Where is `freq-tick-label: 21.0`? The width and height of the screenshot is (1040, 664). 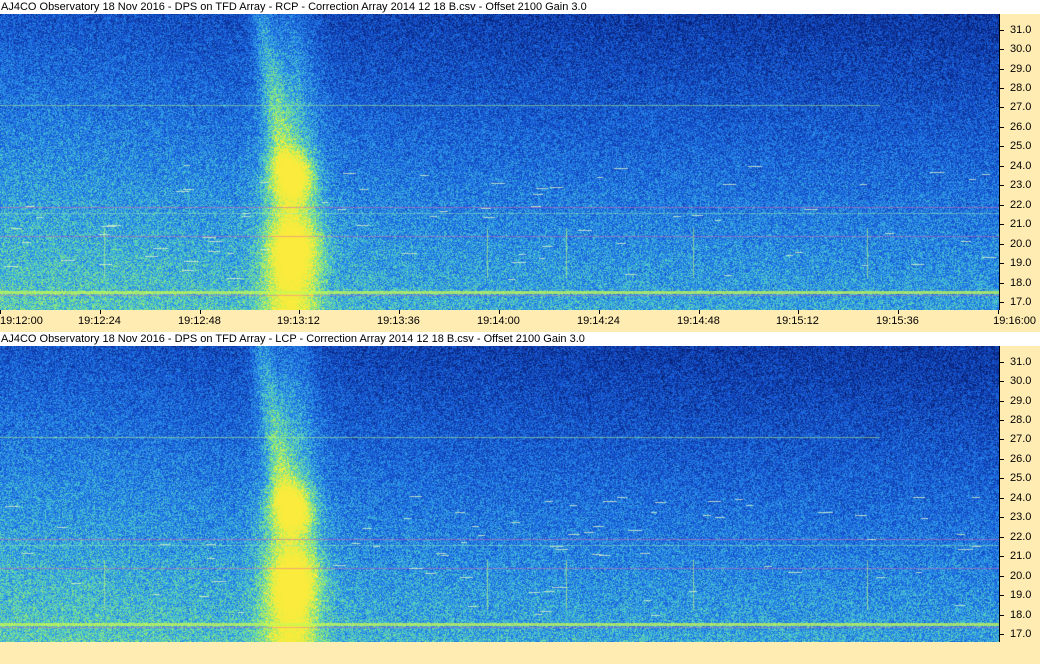 freq-tick-label: 21.0 is located at coordinates (1021, 224).